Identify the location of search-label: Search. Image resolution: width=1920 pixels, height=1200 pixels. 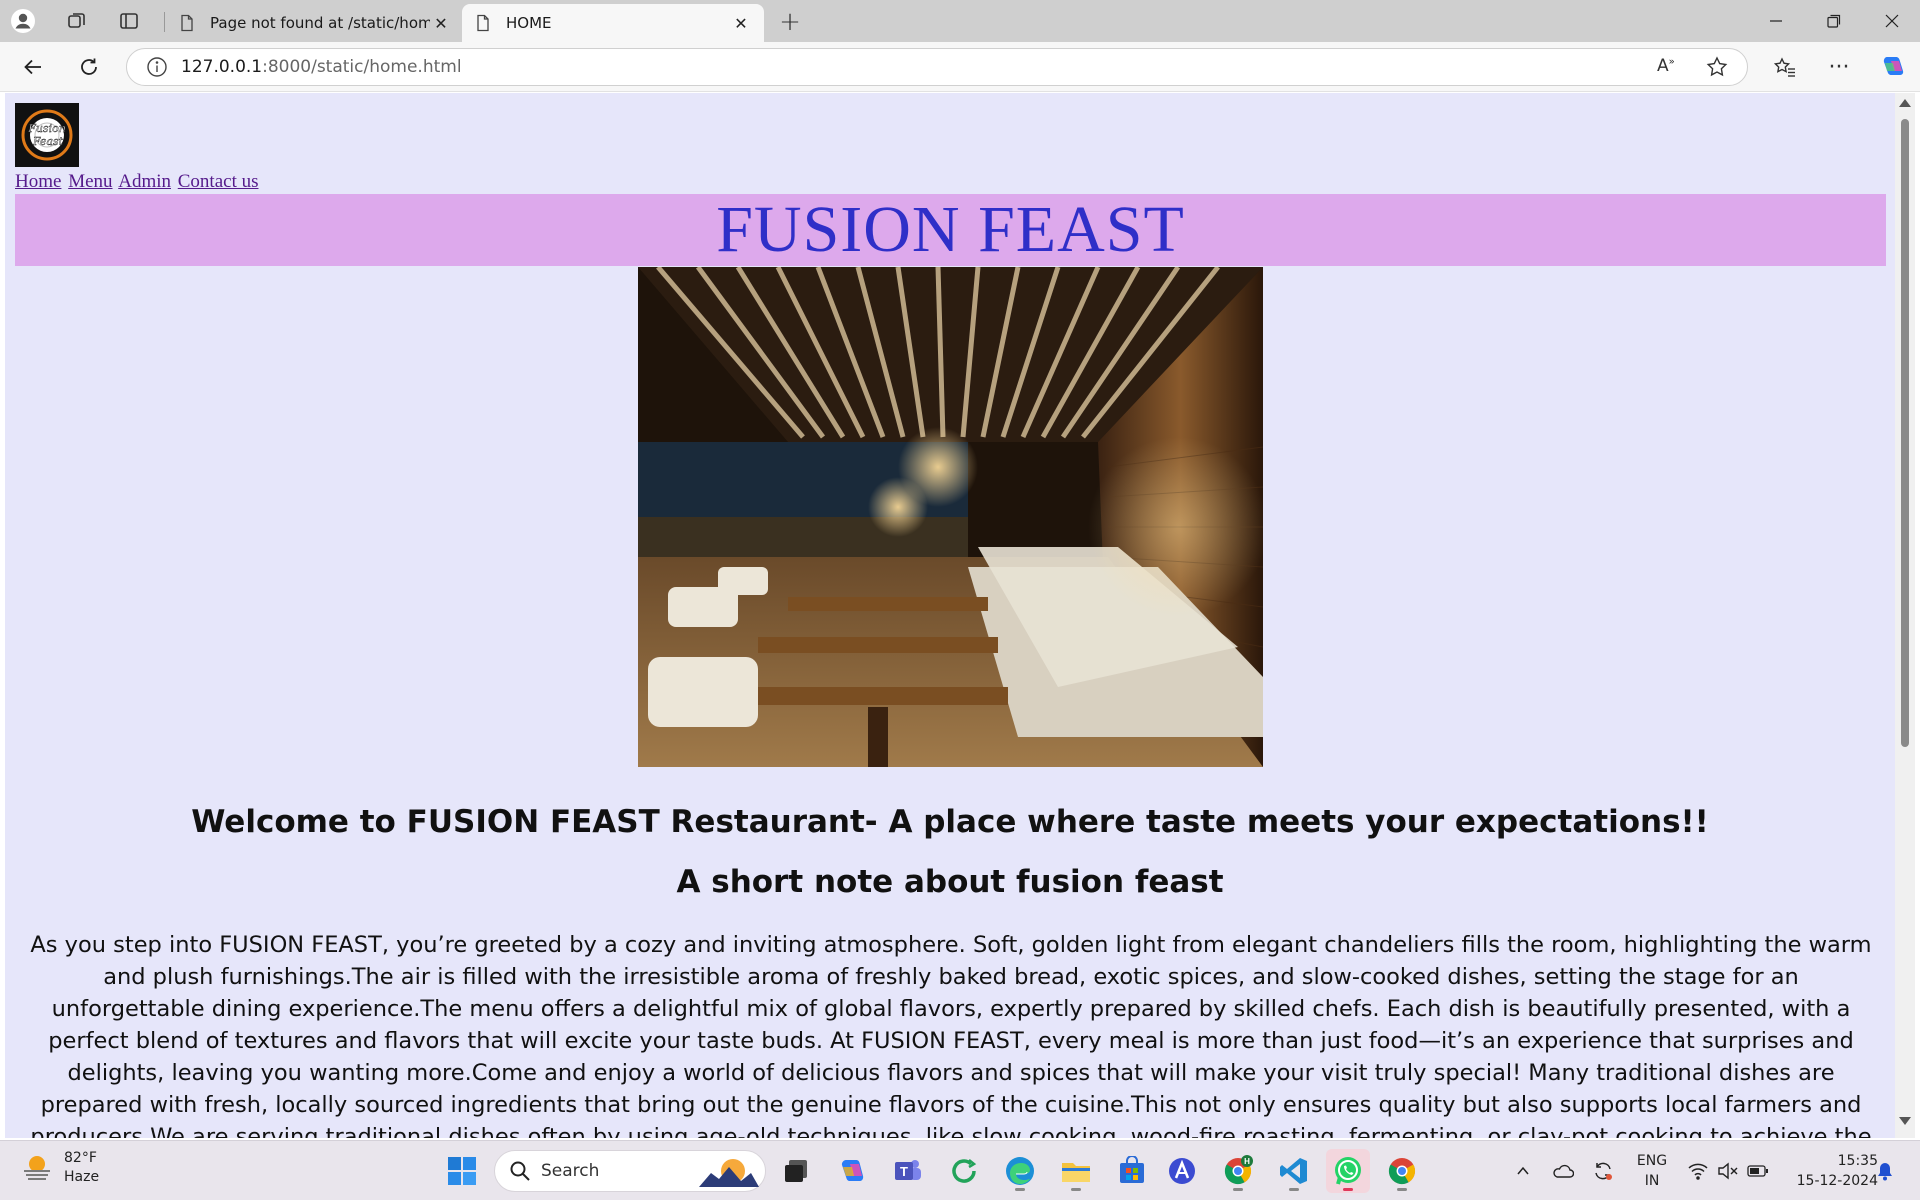
(570, 1171).